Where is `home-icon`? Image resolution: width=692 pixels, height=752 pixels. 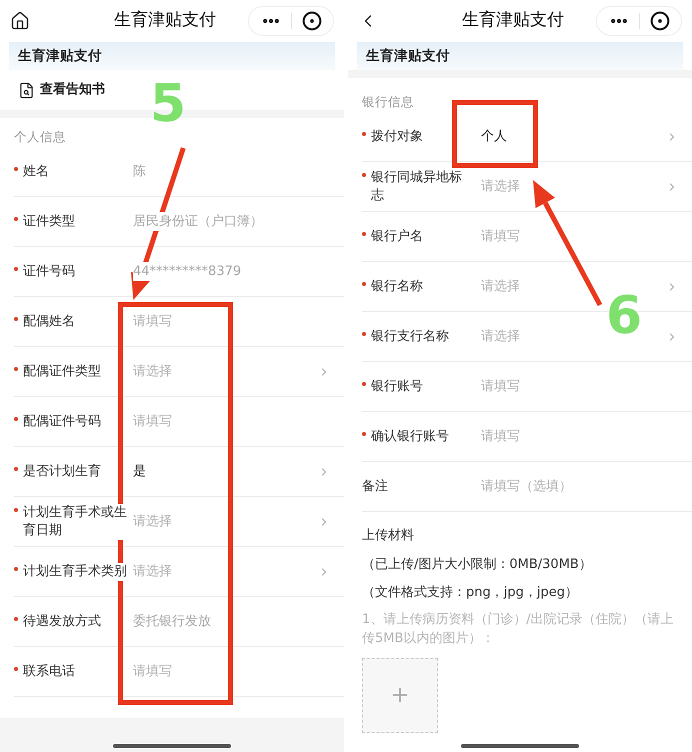
home-icon is located at coordinates (20, 21).